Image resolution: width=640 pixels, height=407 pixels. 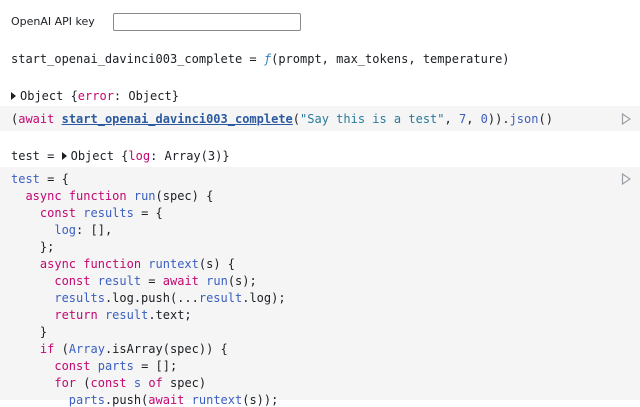 I want to click on code-line-6: async function runtext(s) {, so click(x=137, y=264).